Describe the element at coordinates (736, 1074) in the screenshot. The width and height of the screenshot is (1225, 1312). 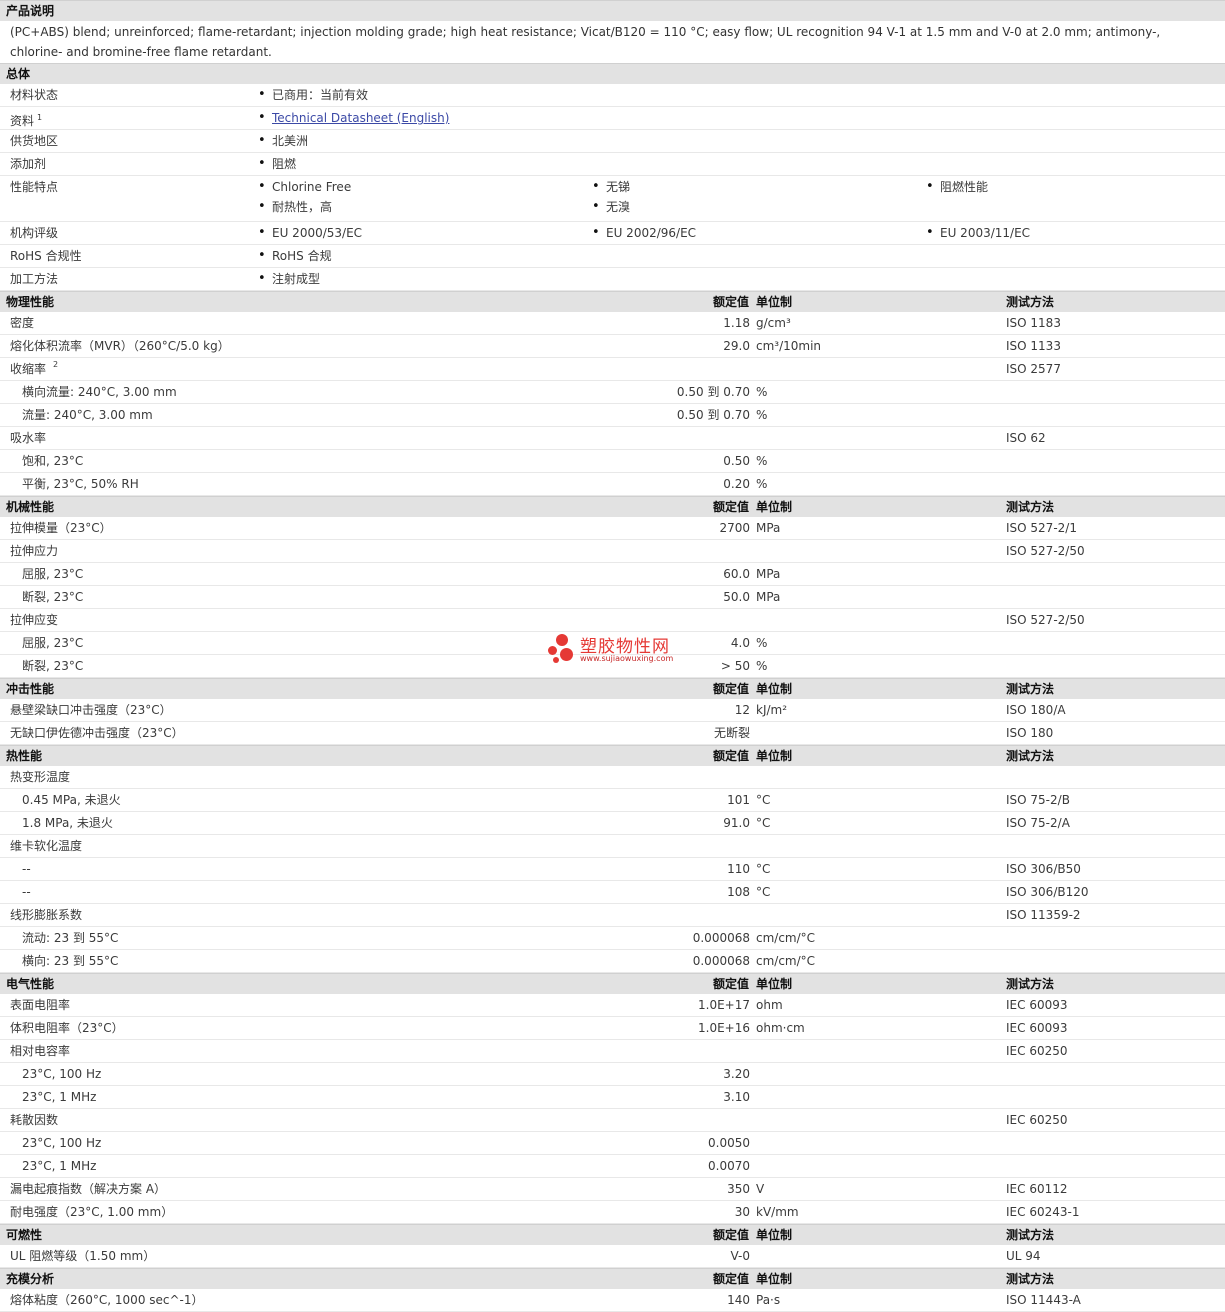
I see `property-value: 3.20` at that location.